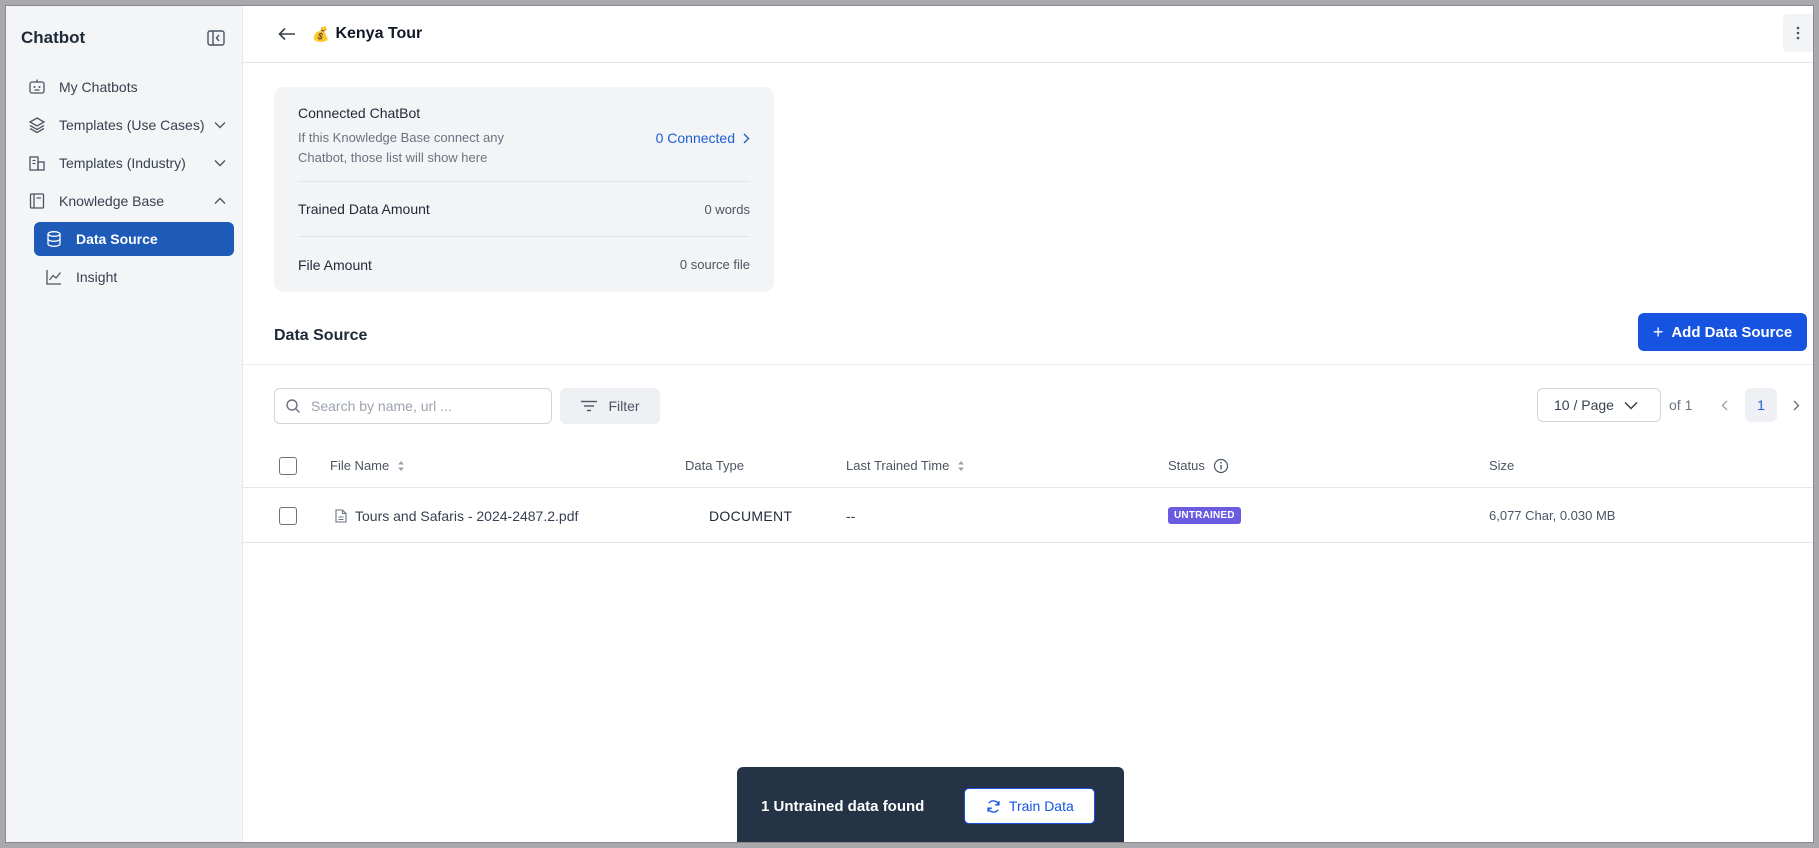  I want to click on train-data-button: Train Data, so click(1030, 806).